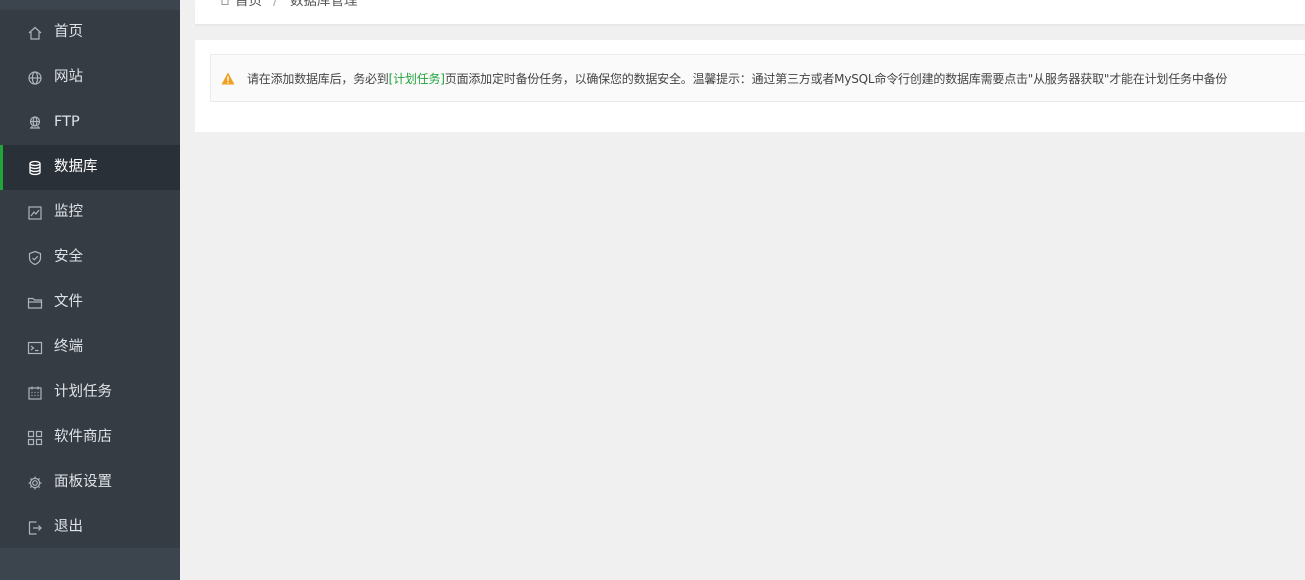 The width and height of the screenshot is (1305, 580). Describe the element at coordinates (228, 78) in the screenshot. I see `warning-icon` at that location.